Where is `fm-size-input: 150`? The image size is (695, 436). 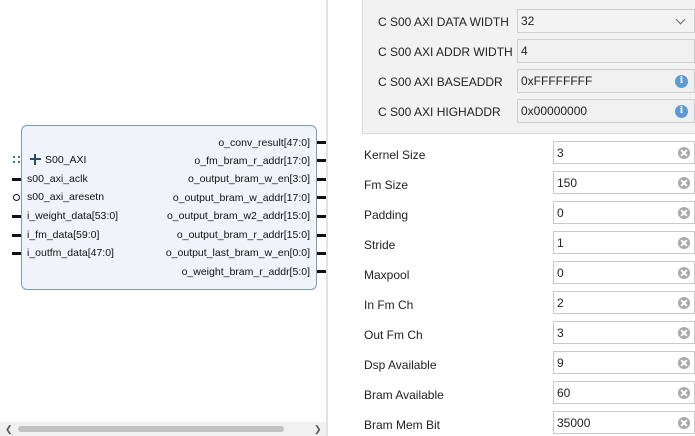 fm-size-input: 150 is located at coordinates (624, 182).